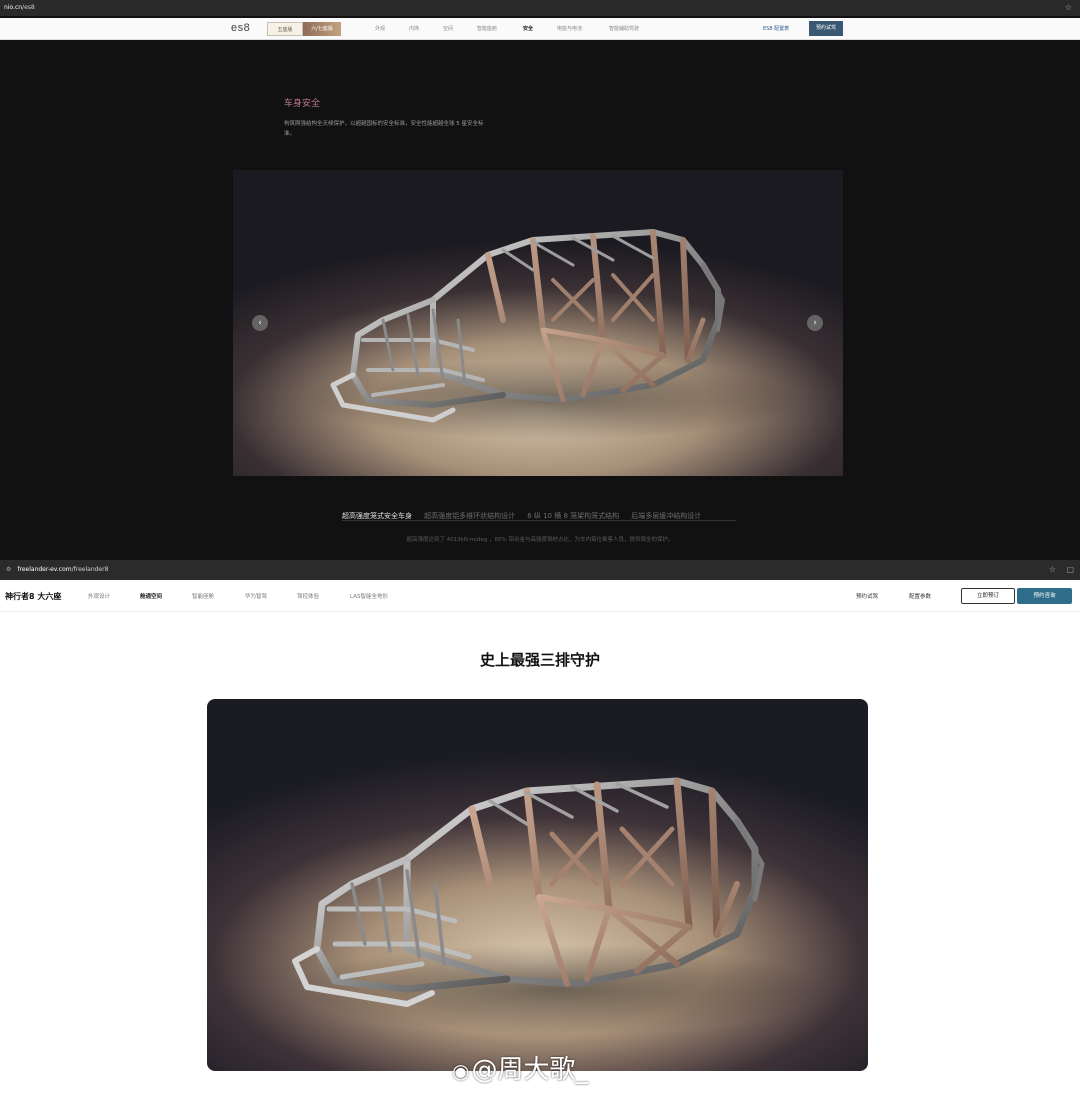 Image resolution: width=1080 pixels, height=1093 pixels. What do you see at coordinates (776, 29) in the screenshot?
I see `config-sheet-link: ES8 配置表` at bounding box center [776, 29].